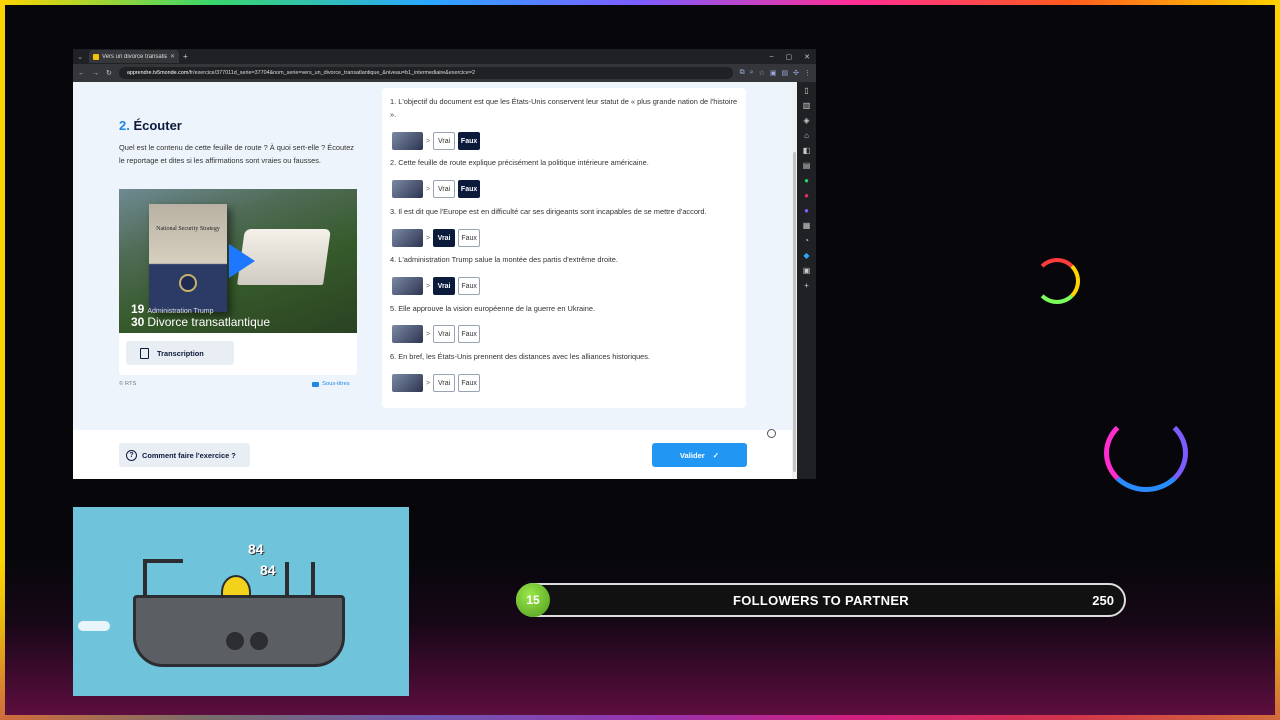 This screenshot has width=1280, height=720. I want to click on reload-icon: ↻, so click(109, 73).